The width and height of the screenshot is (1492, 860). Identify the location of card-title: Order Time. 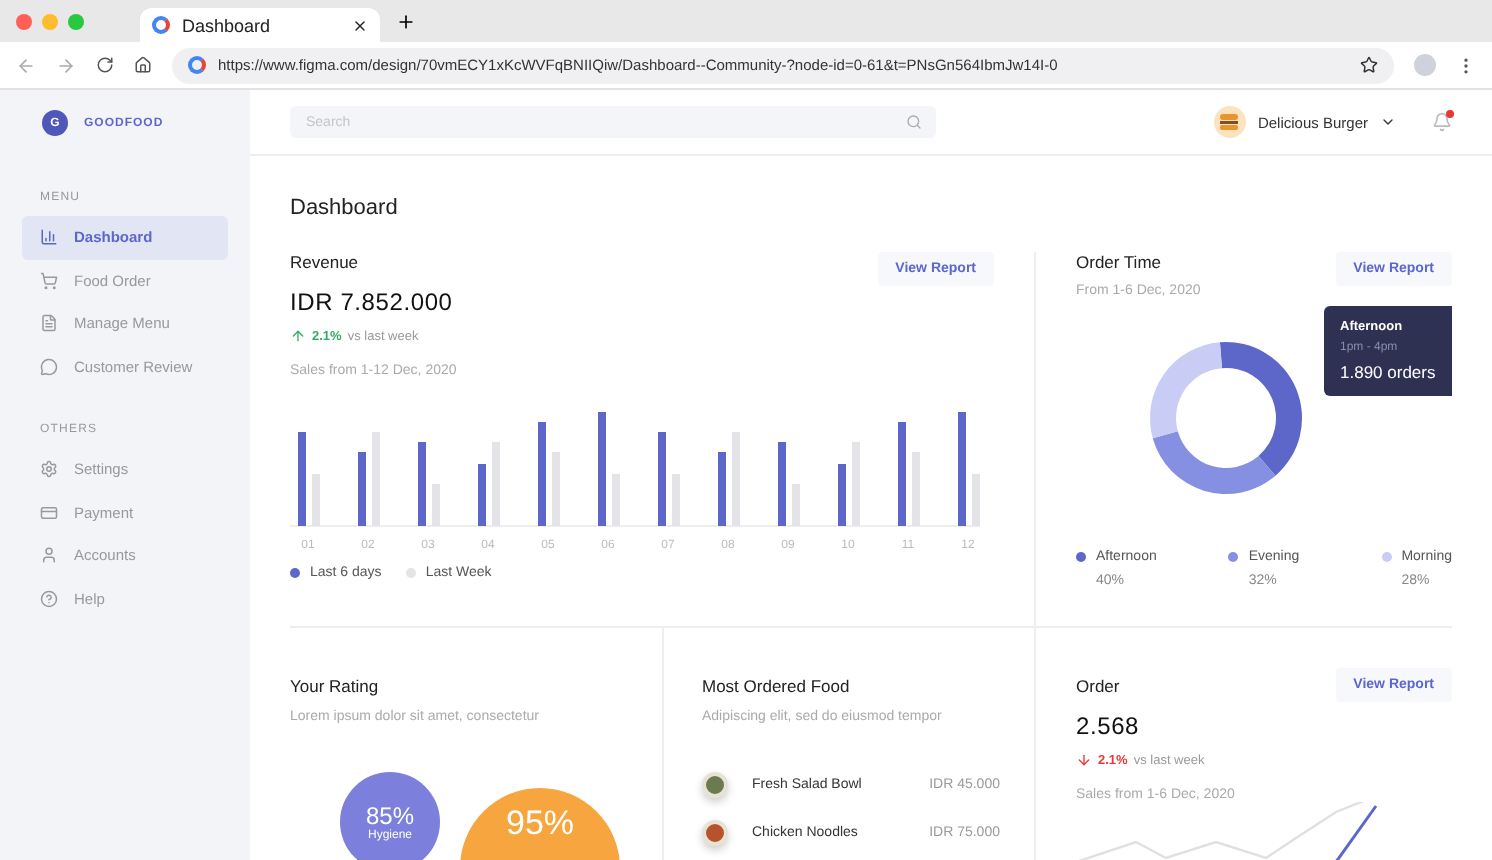
(1119, 262).